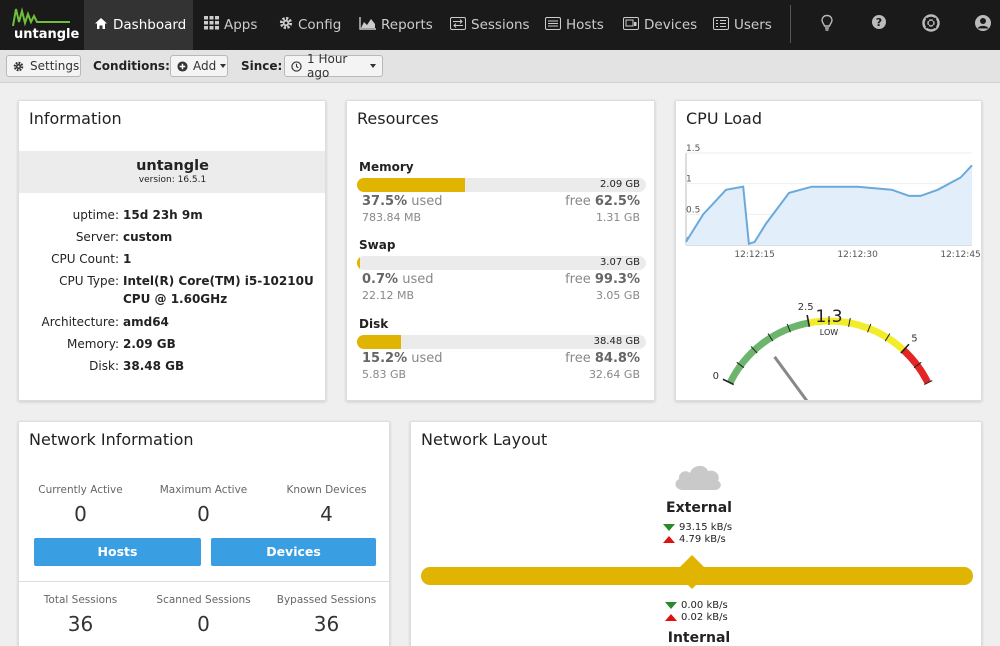 The width and height of the screenshot is (1000, 646). Describe the element at coordinates (172, 180) in the screenshot. I see `server-version: version: 16.5.1` at that location.